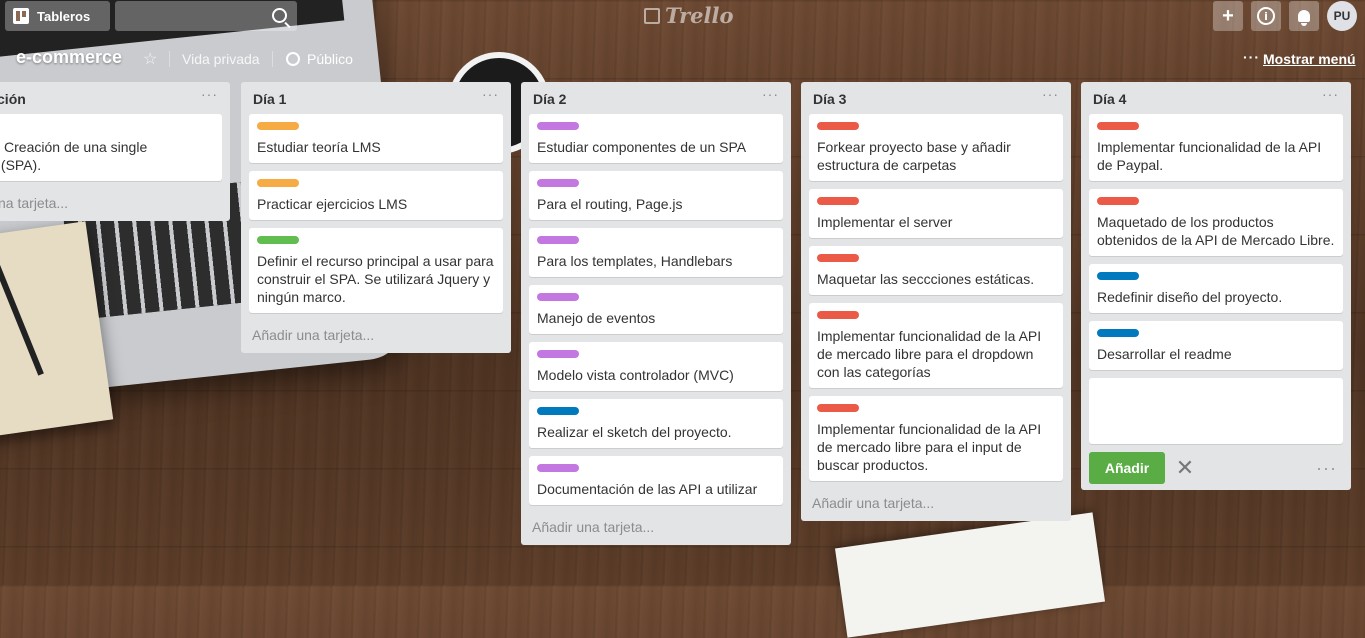  What do you see at coordinates (1251, 57) in the screenshot?
I see `menu-dots-icon: ···` at bounding box center [1251, 57].